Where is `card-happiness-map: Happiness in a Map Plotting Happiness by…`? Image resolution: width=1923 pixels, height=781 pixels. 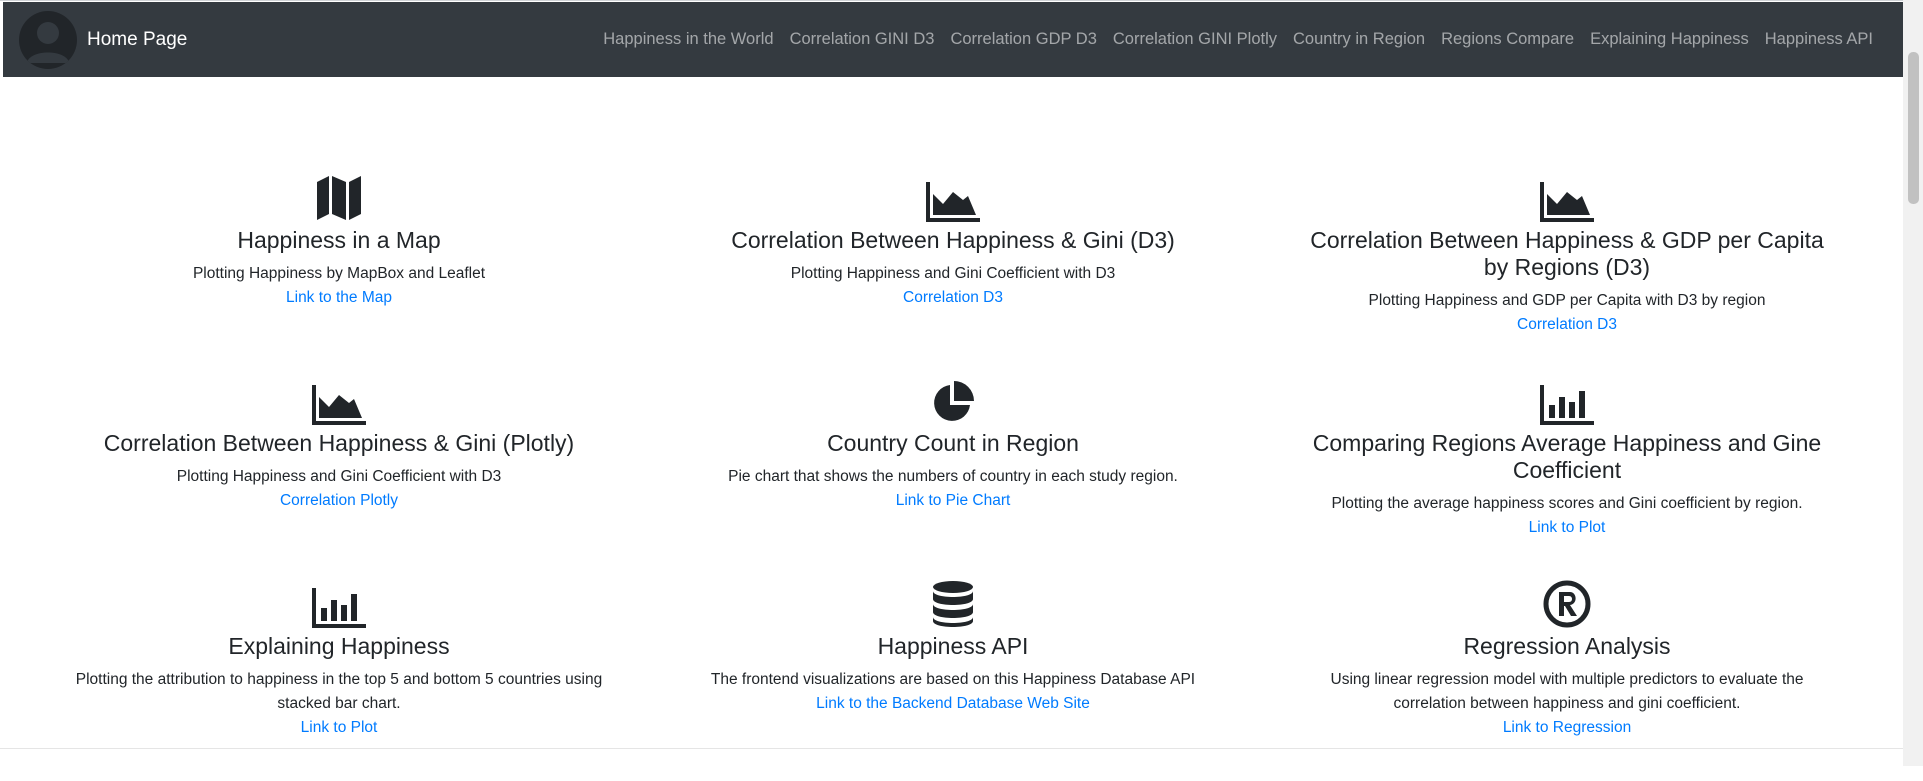 card-happiness-map: Happiness in a Map Plotting Happiness by… is located at coordinates (339, 273).